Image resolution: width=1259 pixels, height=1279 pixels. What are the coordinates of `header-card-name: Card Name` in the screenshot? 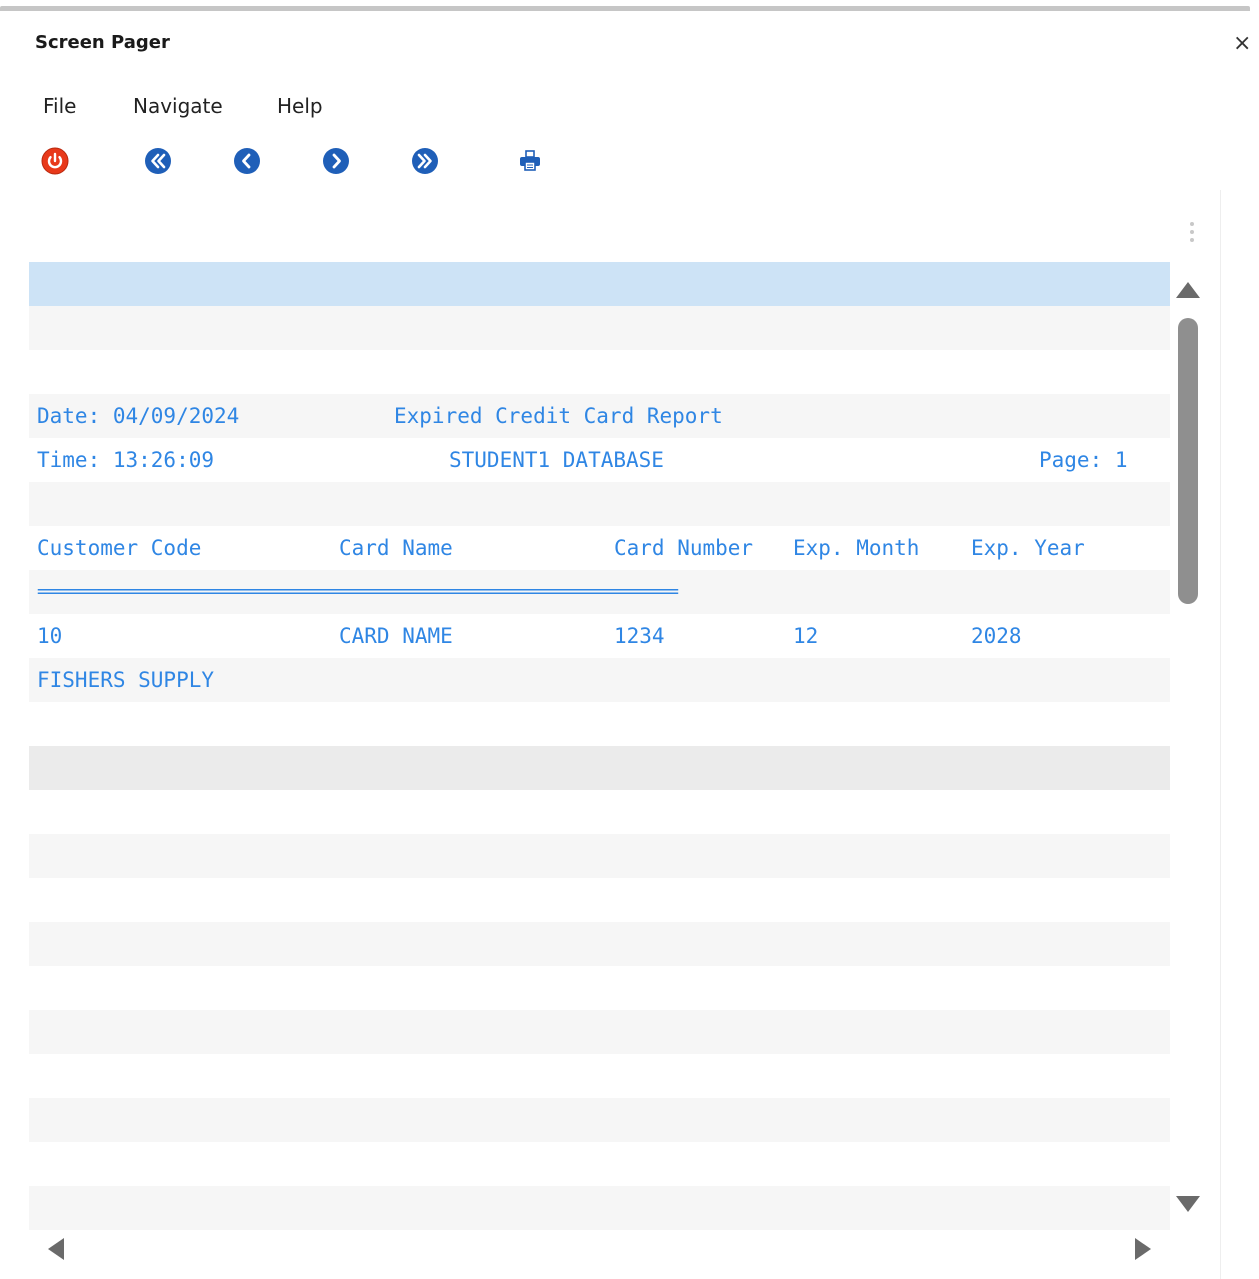 It's located at (396, 548).